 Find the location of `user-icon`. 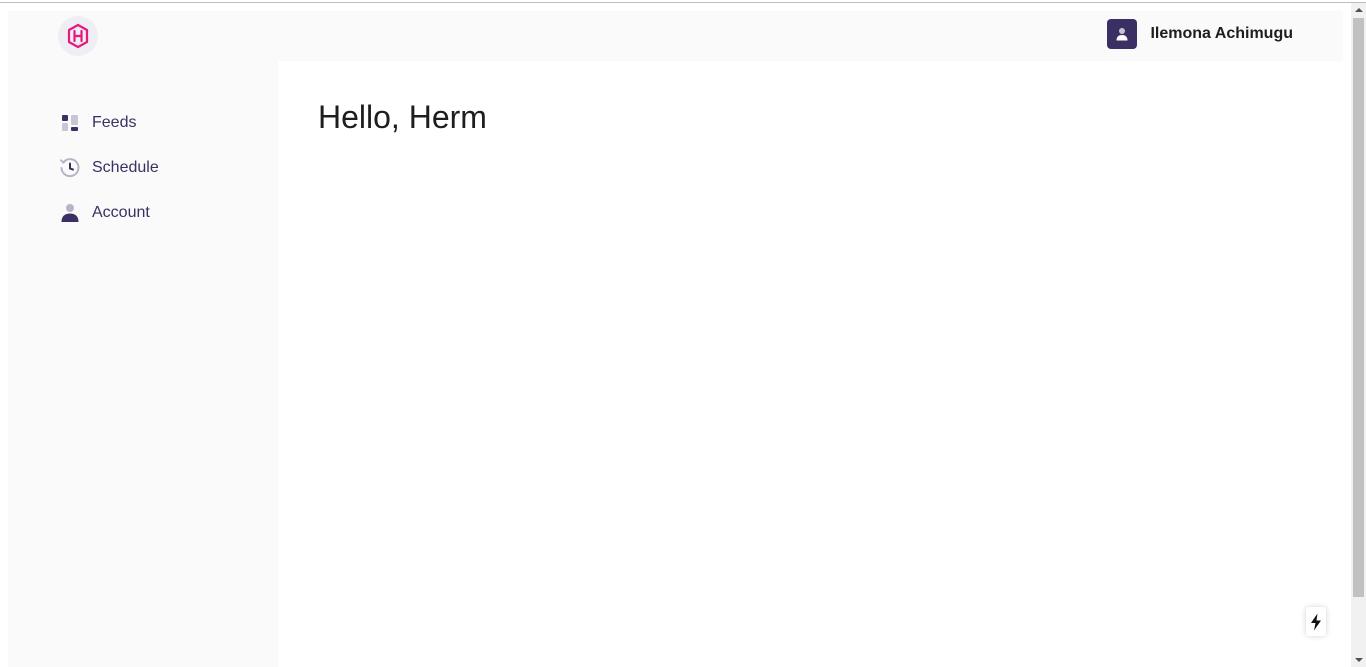

user-icon is located at coordinates (1122, 34).